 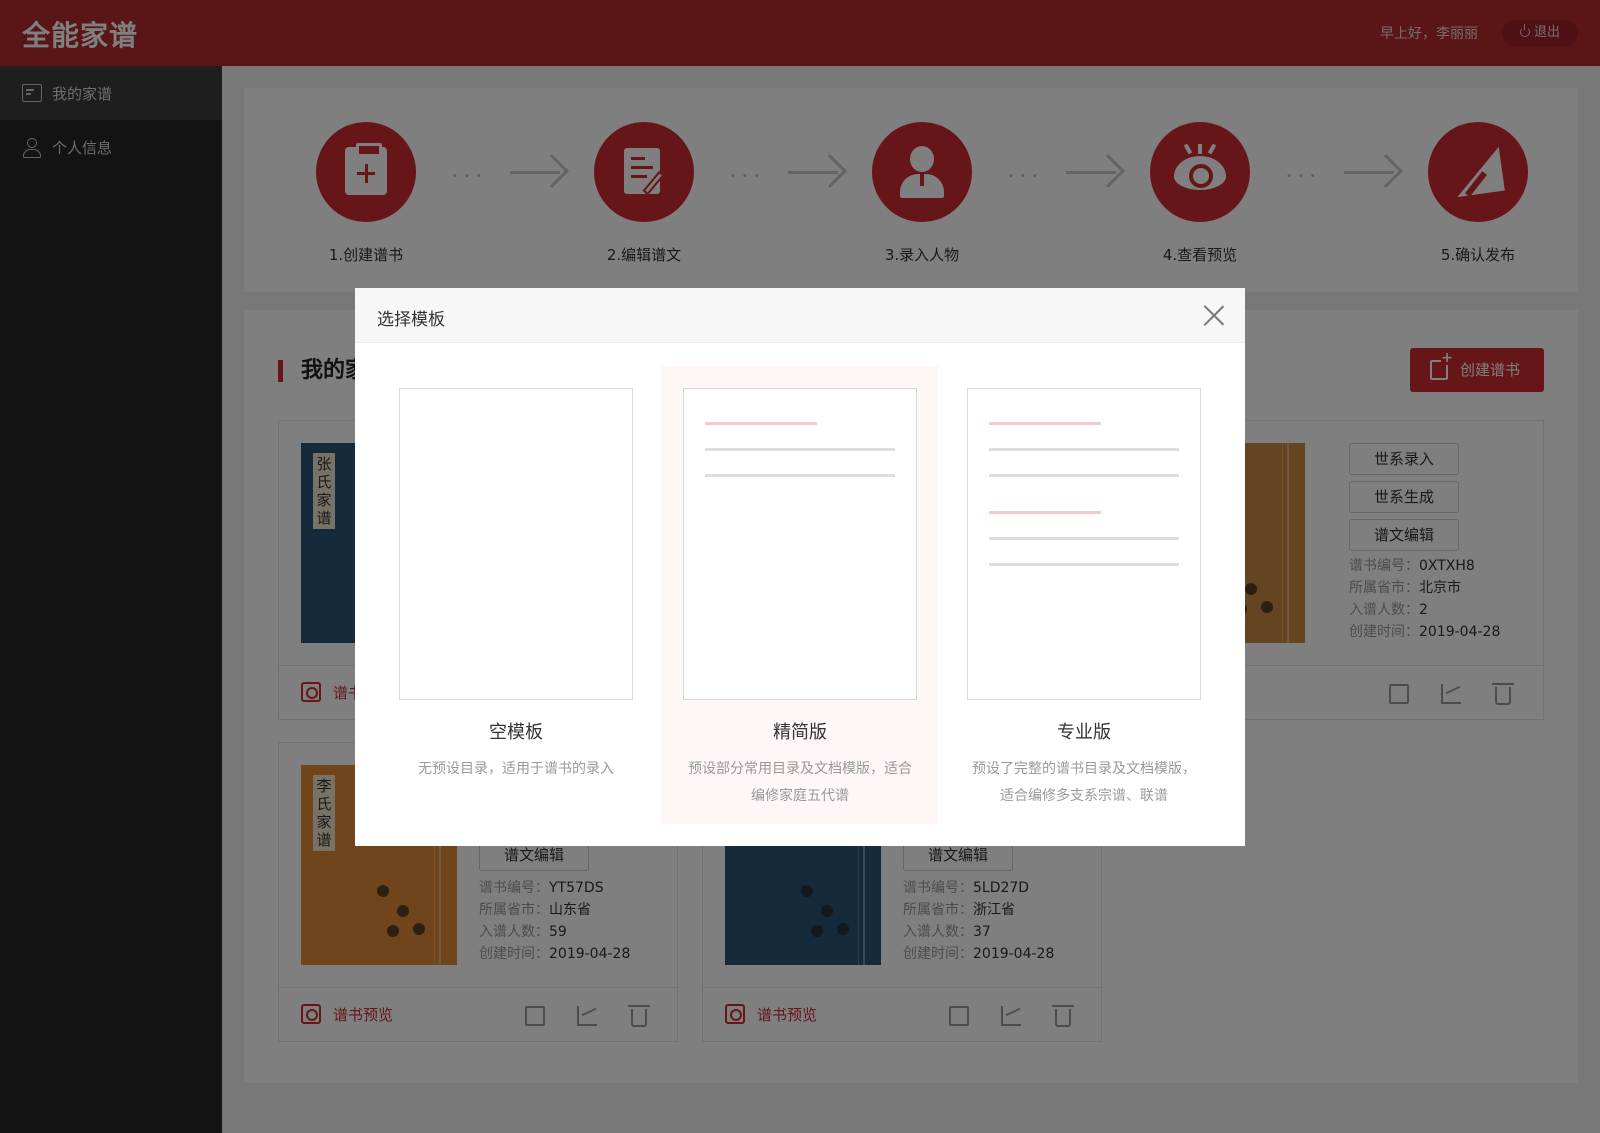 What do you see at coordinates (1214, 315) in the screenshot?
I see `close-icon` at bounding box center [1214, 315].